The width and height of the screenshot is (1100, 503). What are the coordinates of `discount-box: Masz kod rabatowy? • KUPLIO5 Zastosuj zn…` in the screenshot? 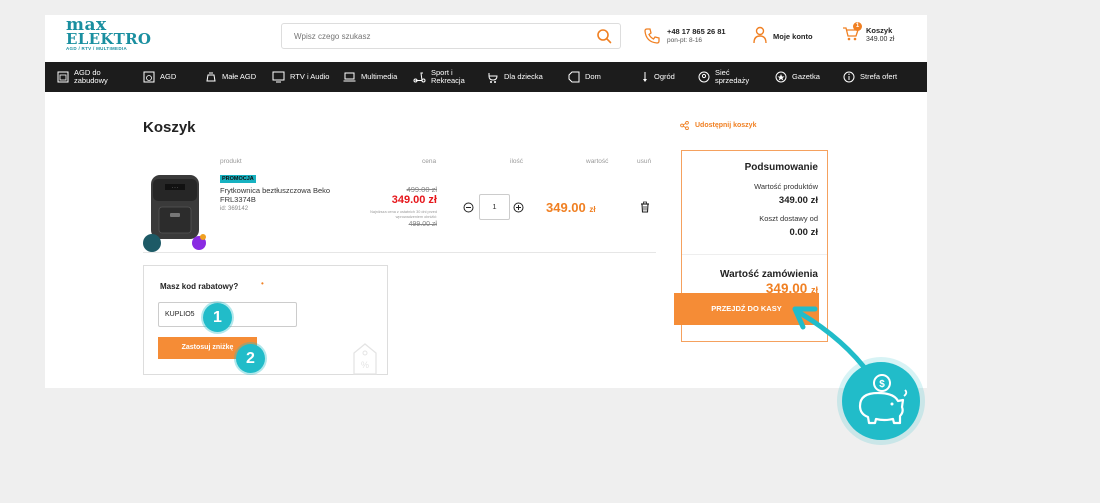 It's located at (265, 320).